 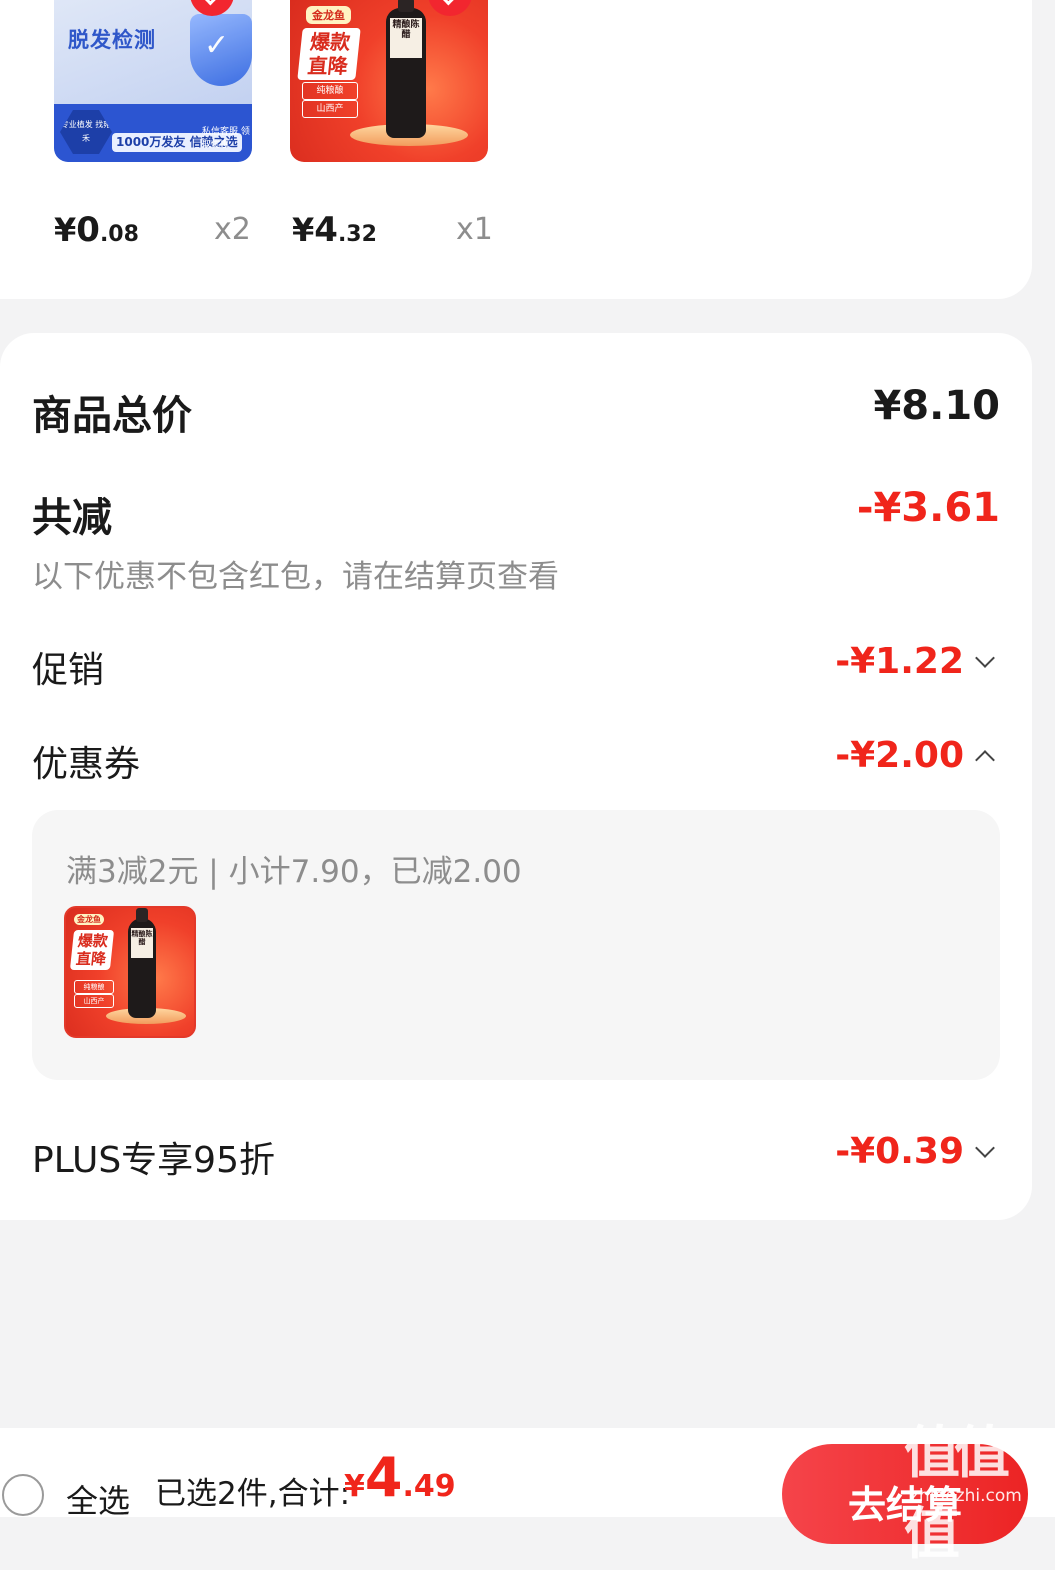 What do you see at coordinates (357, 234) in the screenshot?
I see `price-decimal: .32` at bounding box center [357, 234].